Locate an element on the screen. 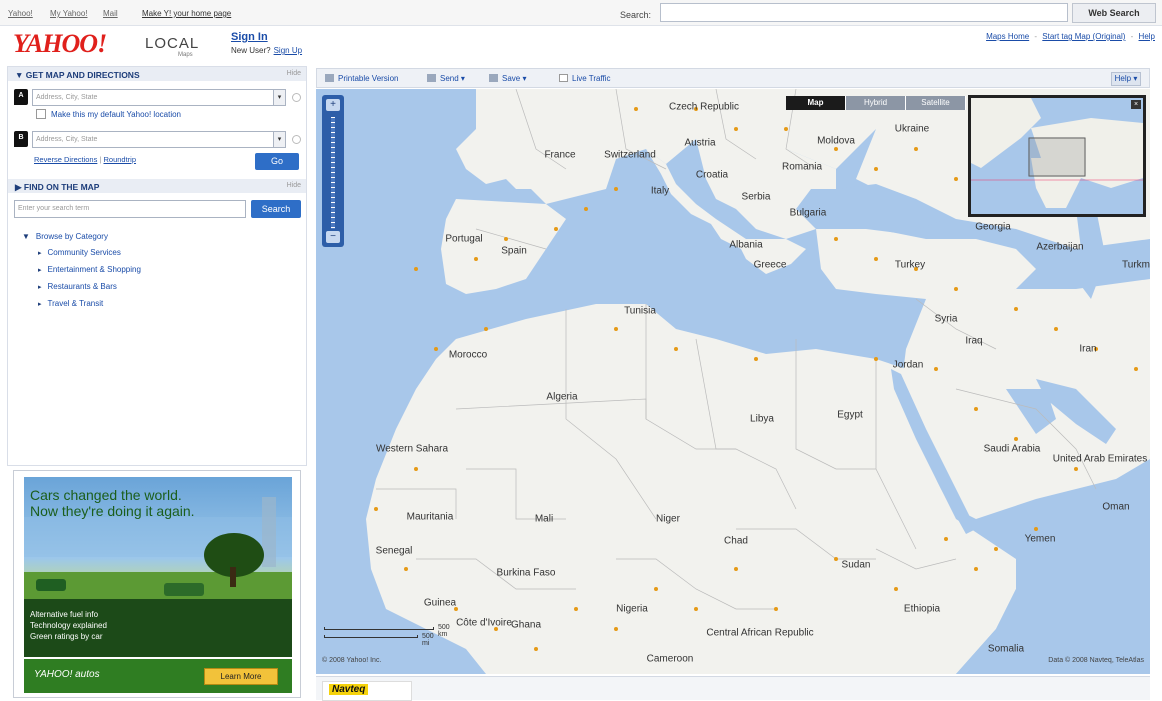  yahoo-logo: YAHOO! is located at coordinates (60, 44).